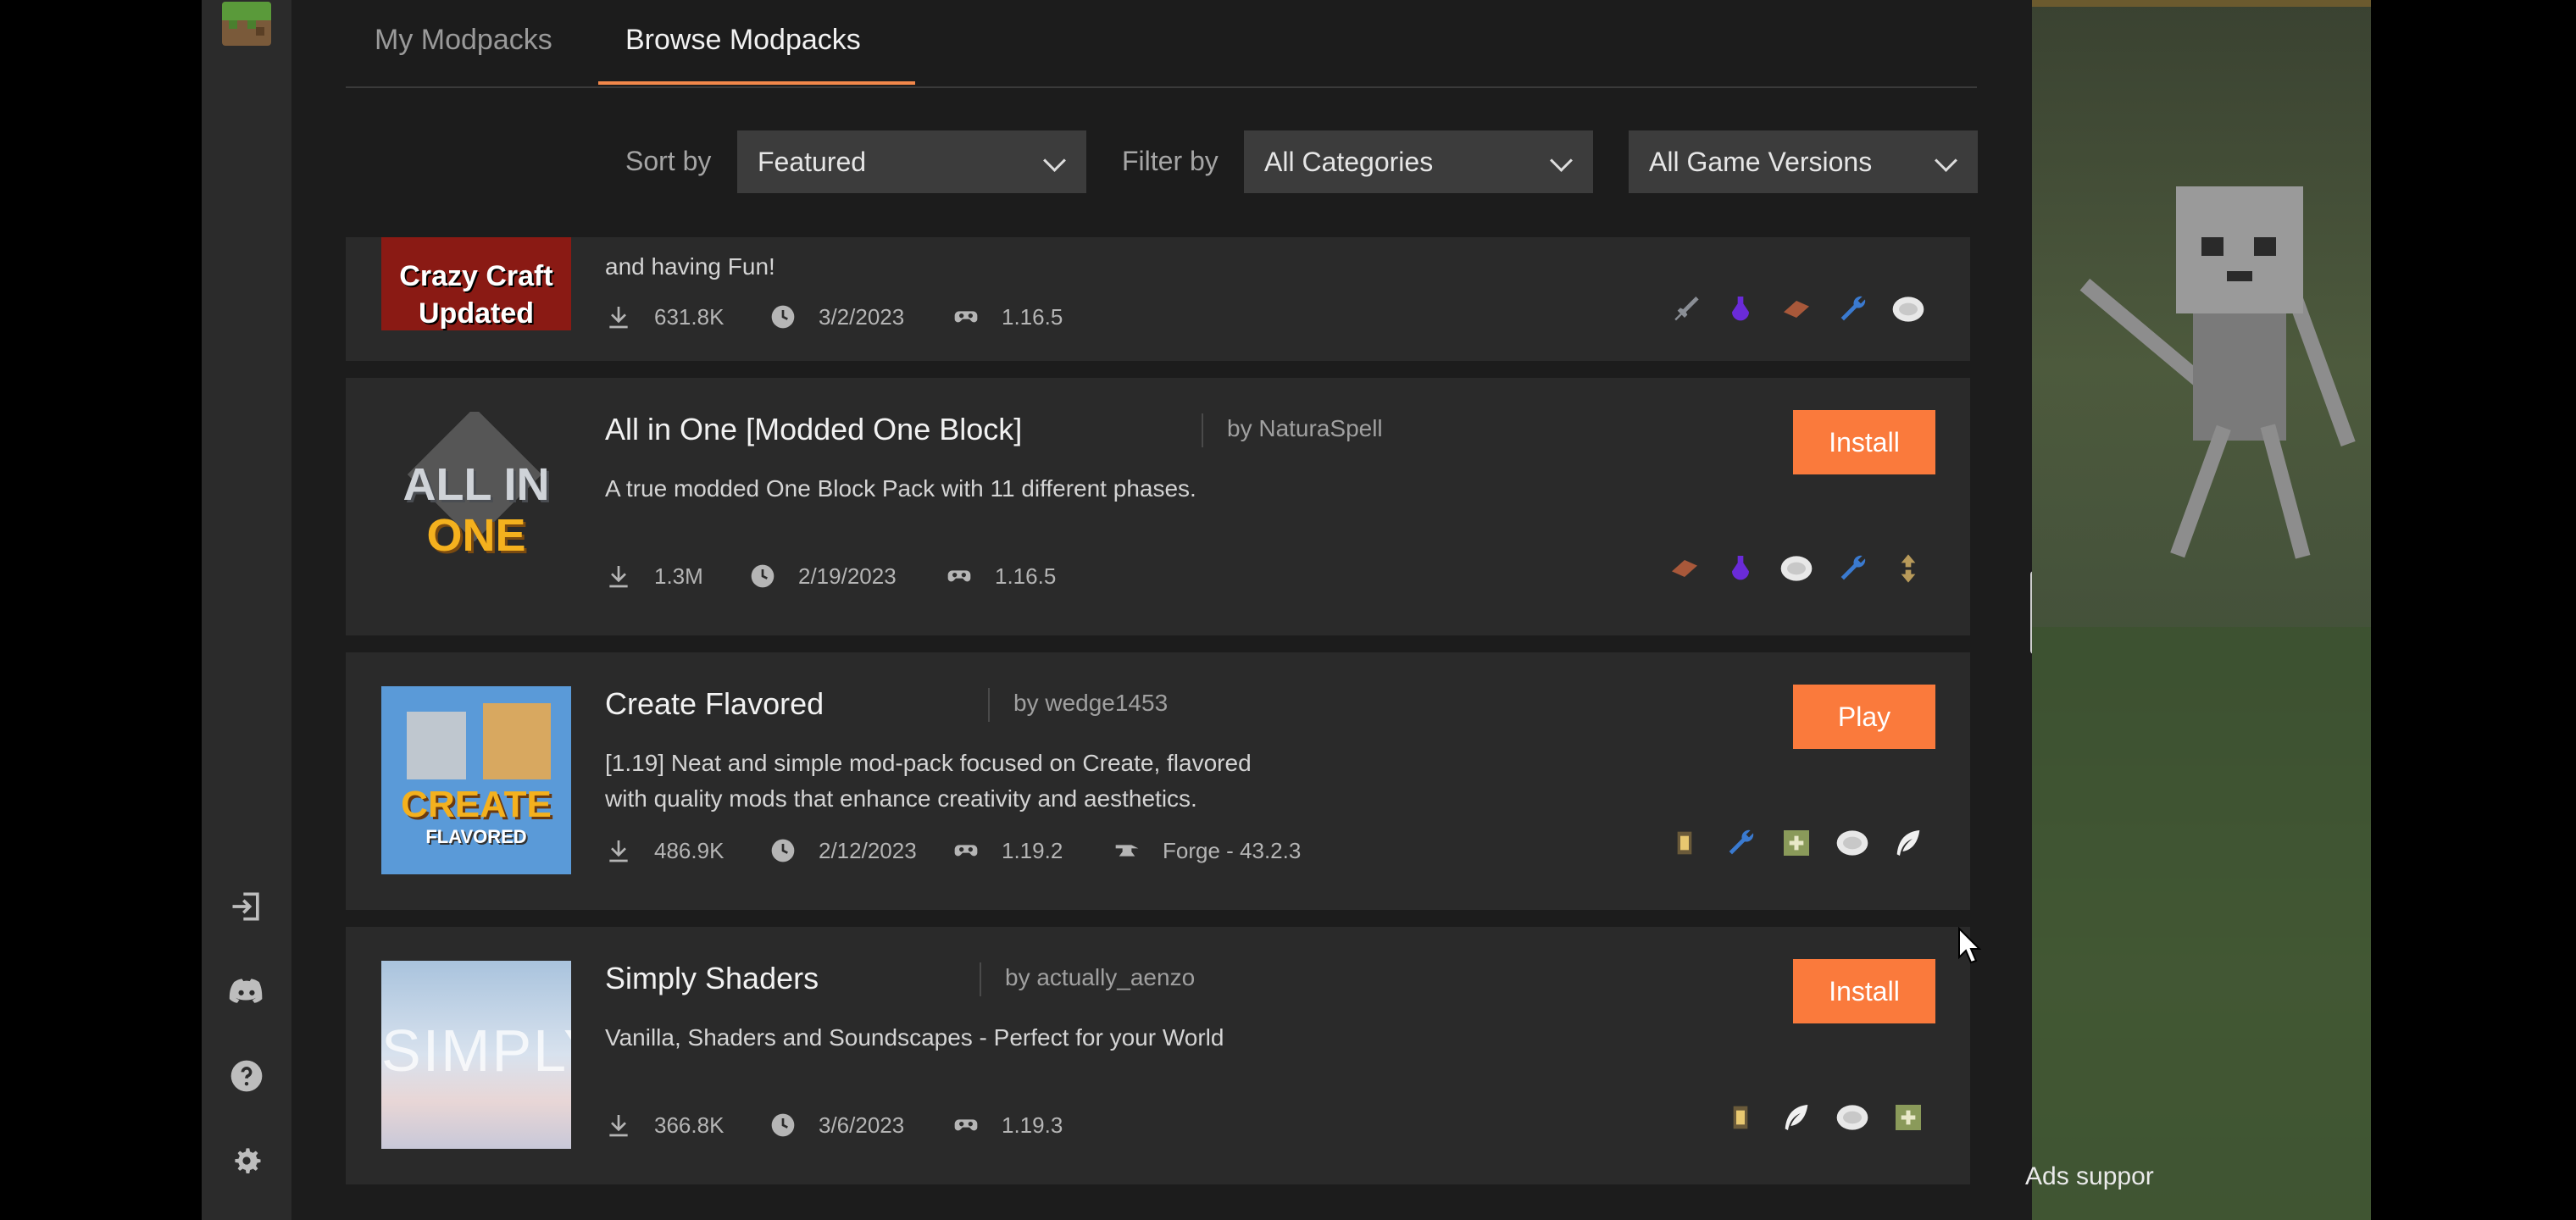 This screenshot has width=2576, height=1220. I want to click on skeleton-figure, so click(2239, 249).